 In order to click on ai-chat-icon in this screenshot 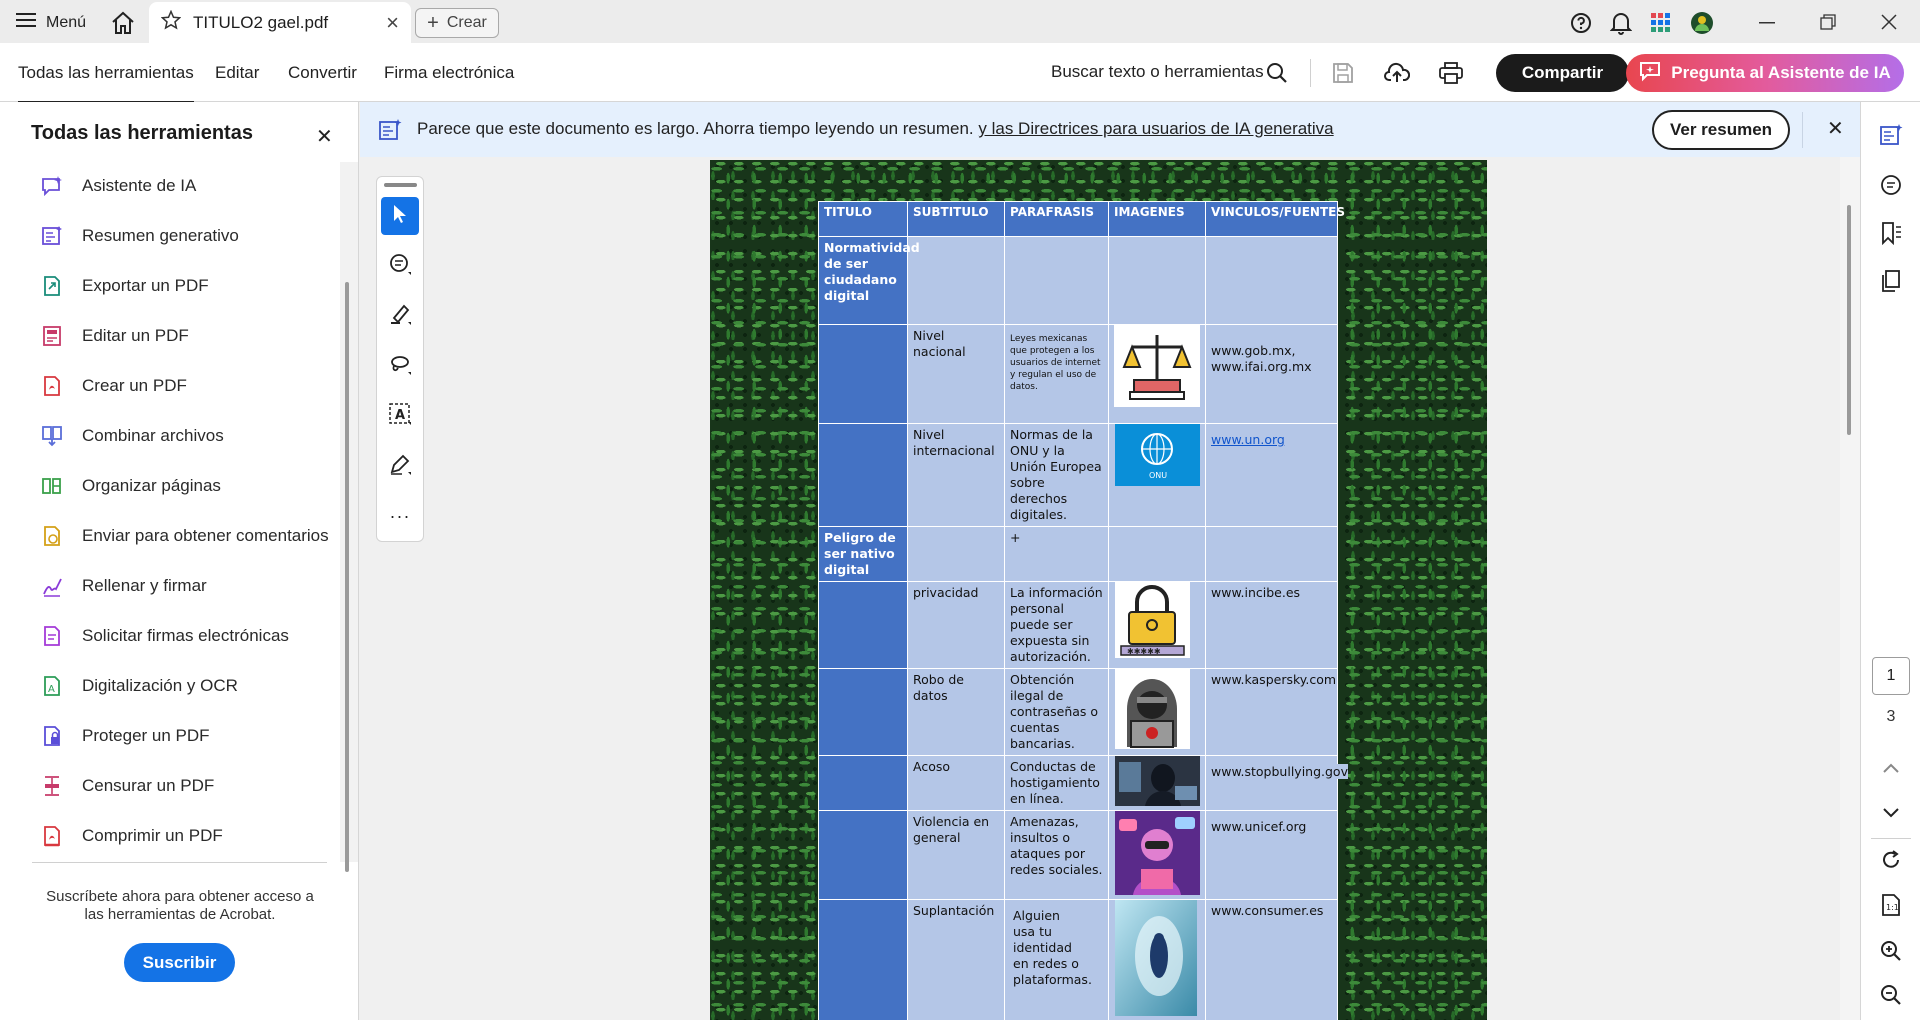, I will do `click(1650, 73)`.